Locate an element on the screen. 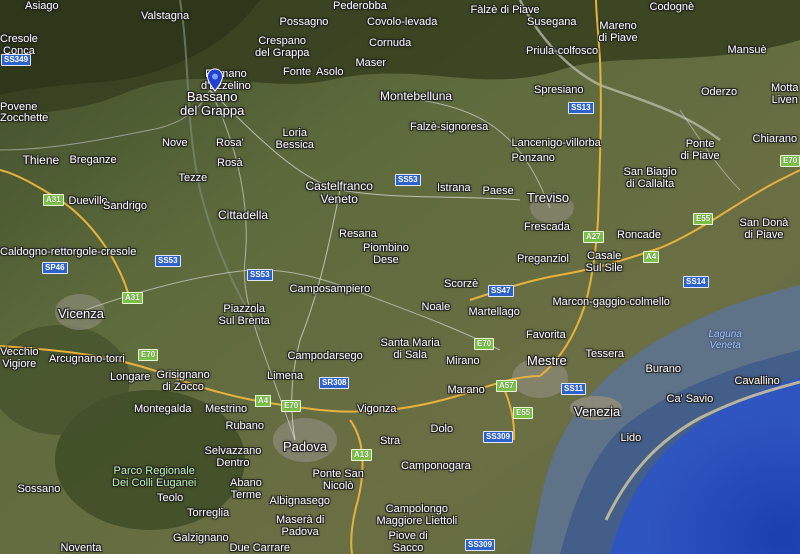 The height and width of the screenshot is (554, 800). place-label: Longare is located at coordinates (130, 377).